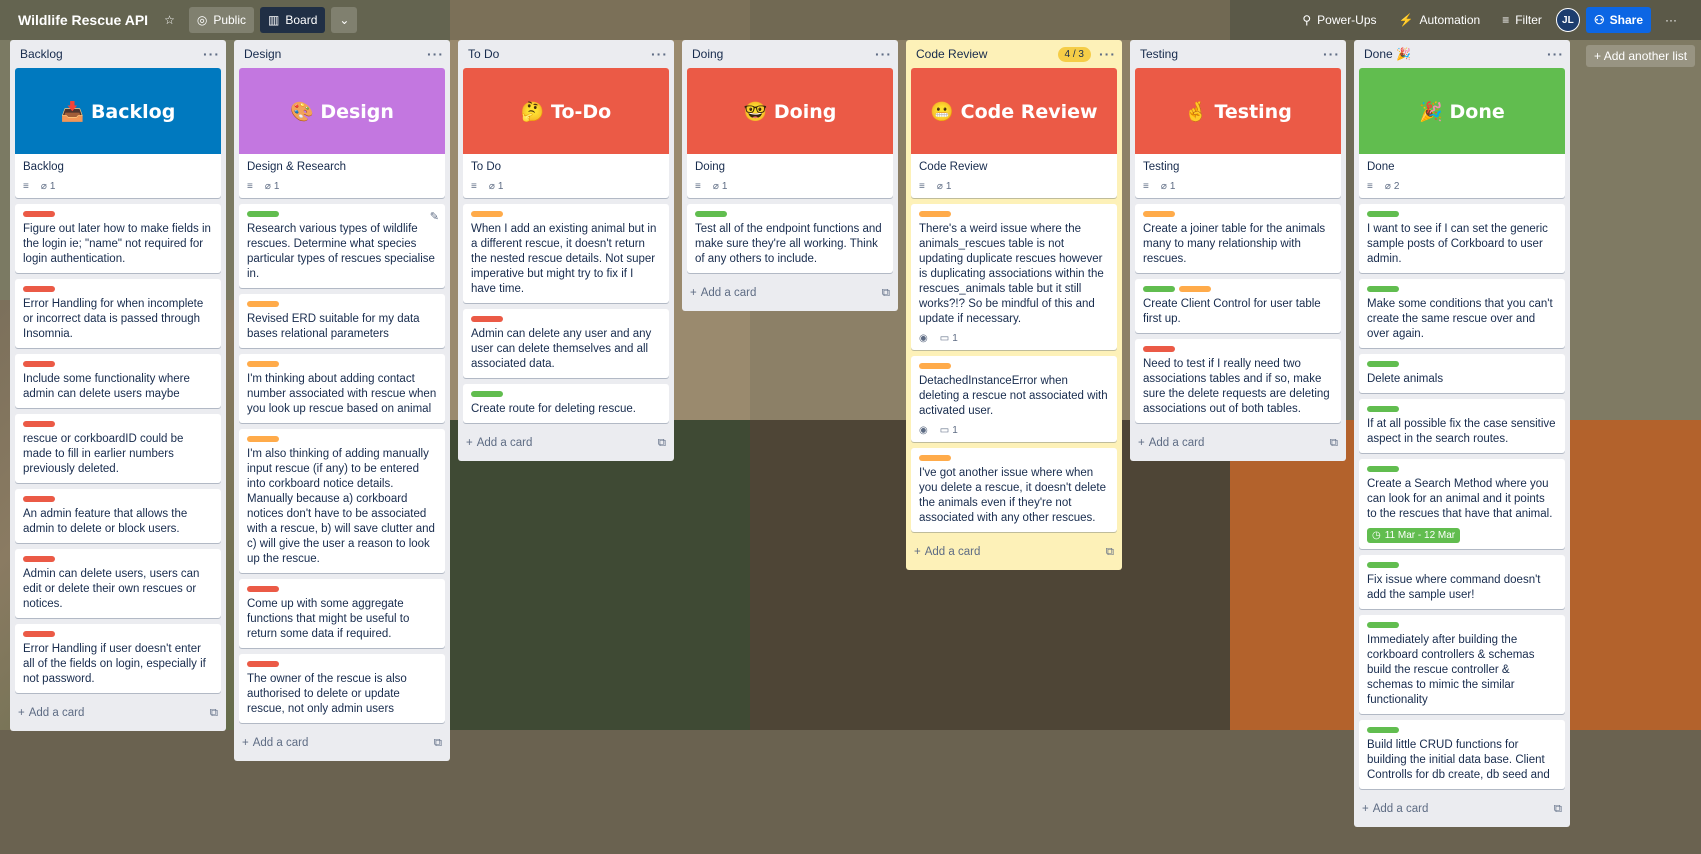 The height and width of the screenshot is (854, 1701). I want to click on cover-card: 🎉 Done Done ≡ ⌀ 2, so click(1462, 133).